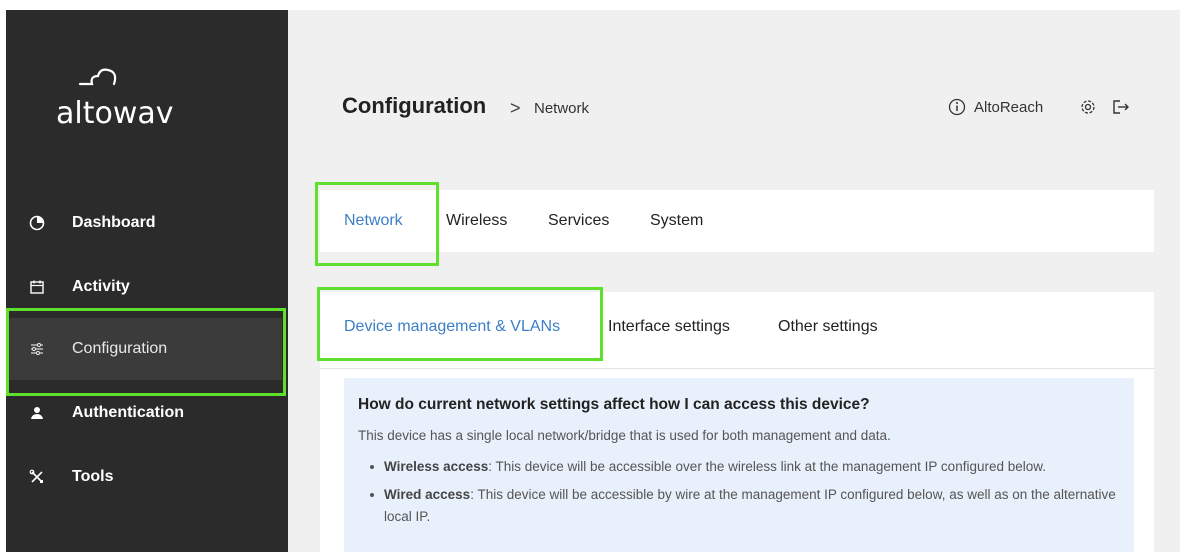  I want to click on altowav-logo: altowav, so click(115, 103).